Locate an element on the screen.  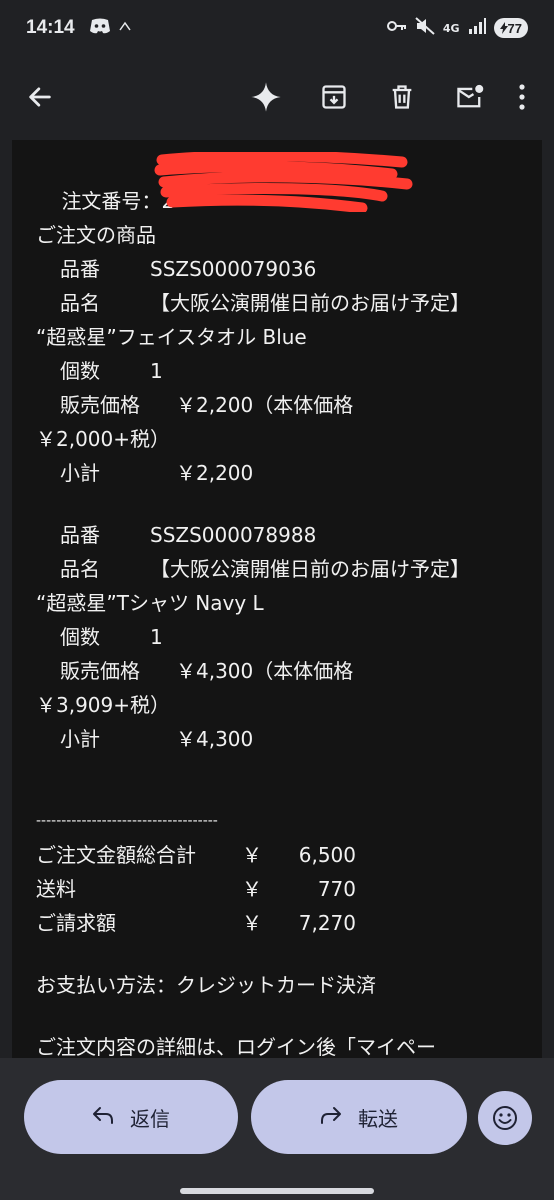
order-number-line: 注文番号：2 is located at coordinates (289, 181).